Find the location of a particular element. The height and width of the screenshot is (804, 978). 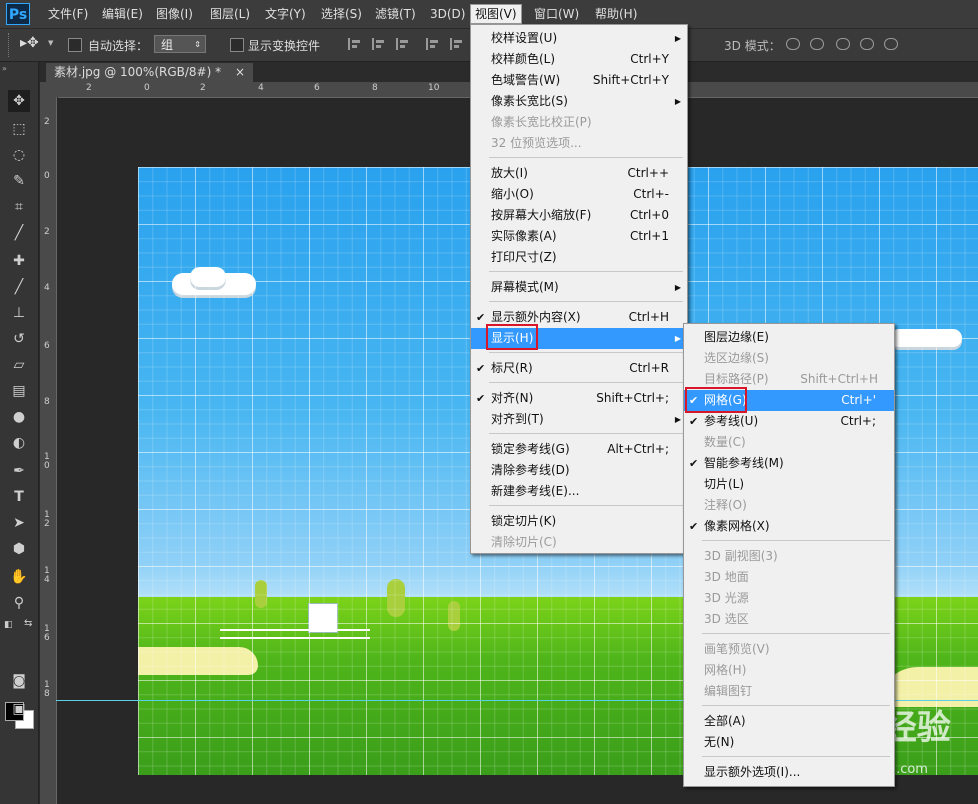

menu-help: 帮助(H) is located at coordinates (616, 14).